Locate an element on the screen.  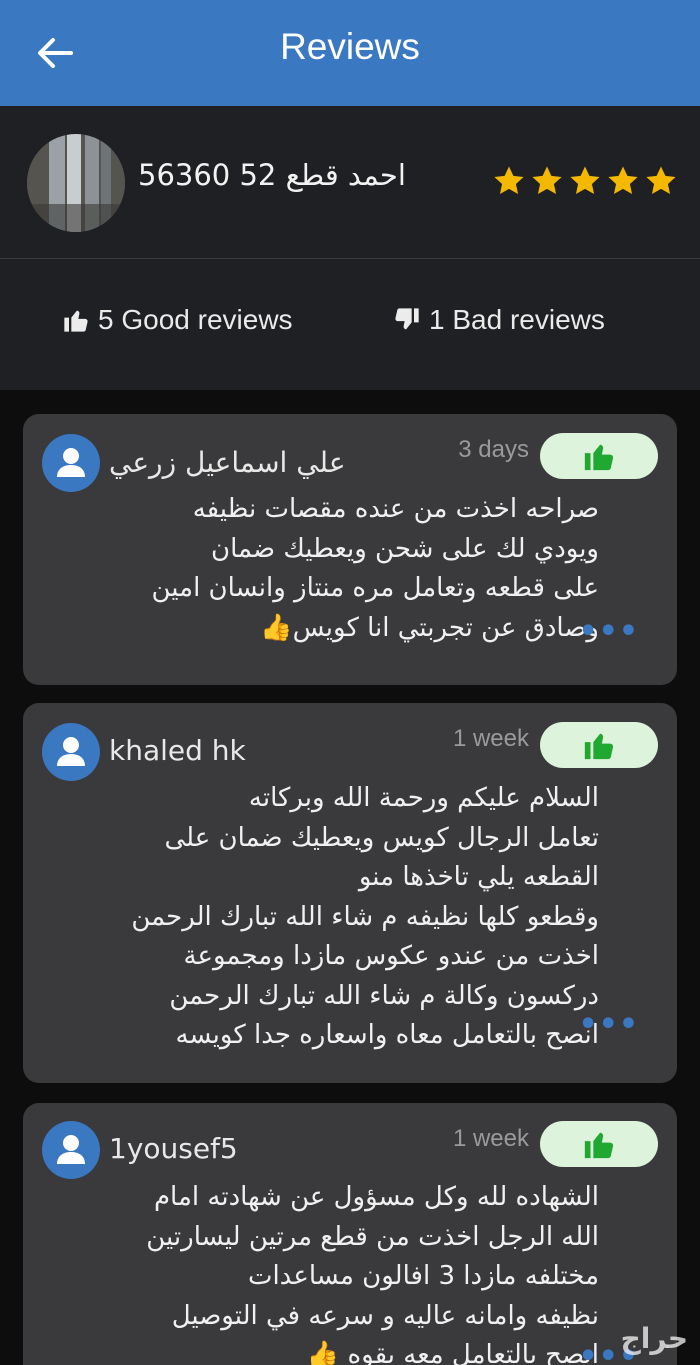
reviewer-name: 1yousef5 is located at coordinates (173, 1148).